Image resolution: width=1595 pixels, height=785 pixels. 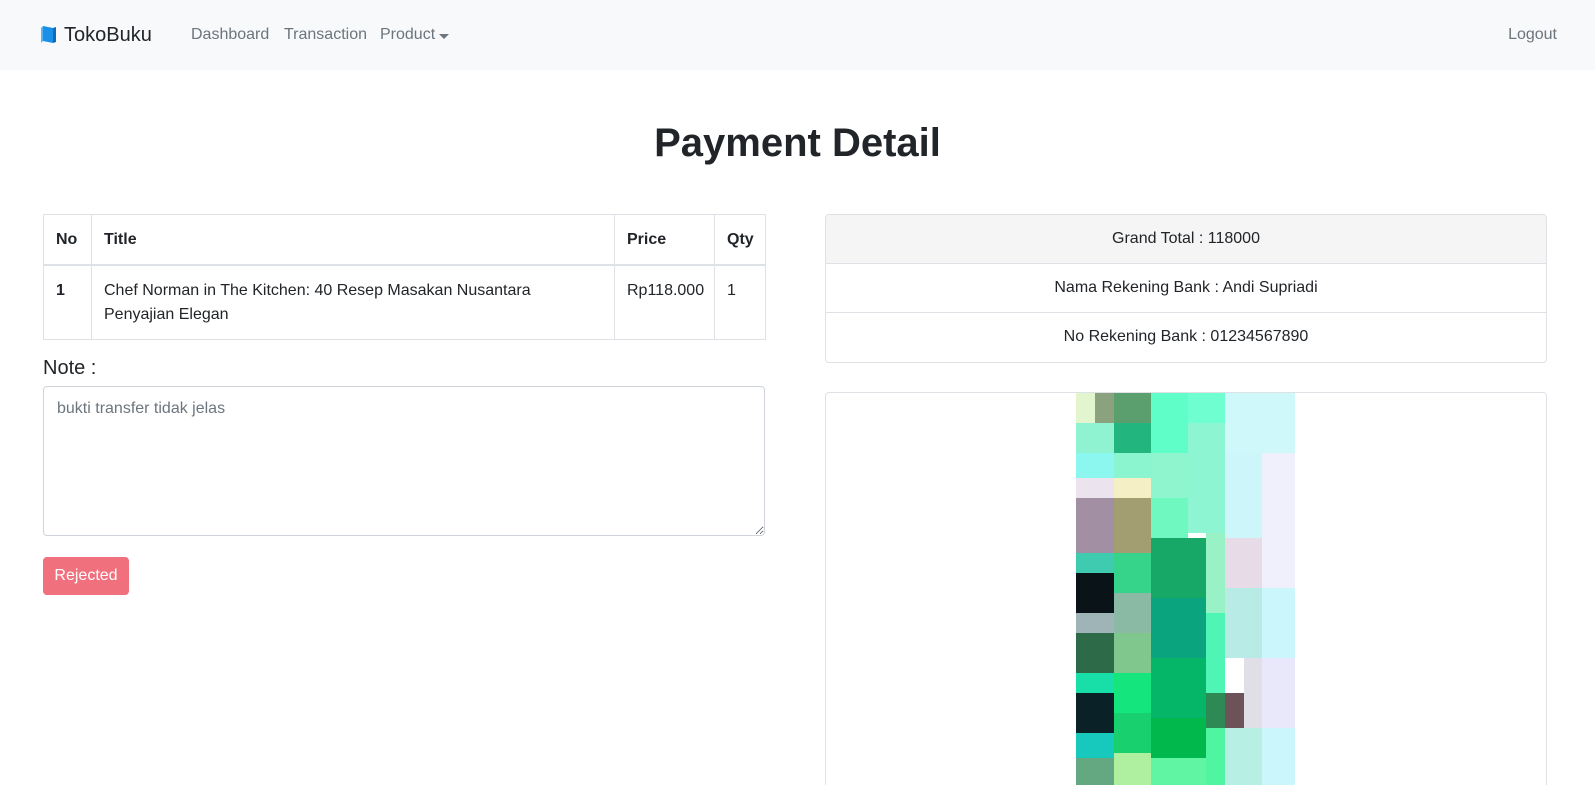 I want to click on nav-transaction: Transaction, so click(x=325, y=35).